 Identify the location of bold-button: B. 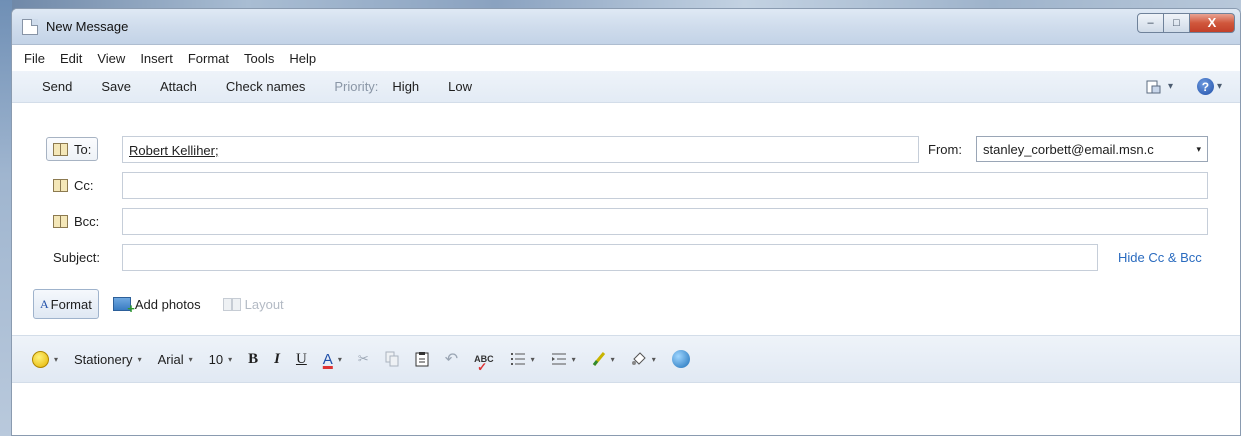
(253, 359).